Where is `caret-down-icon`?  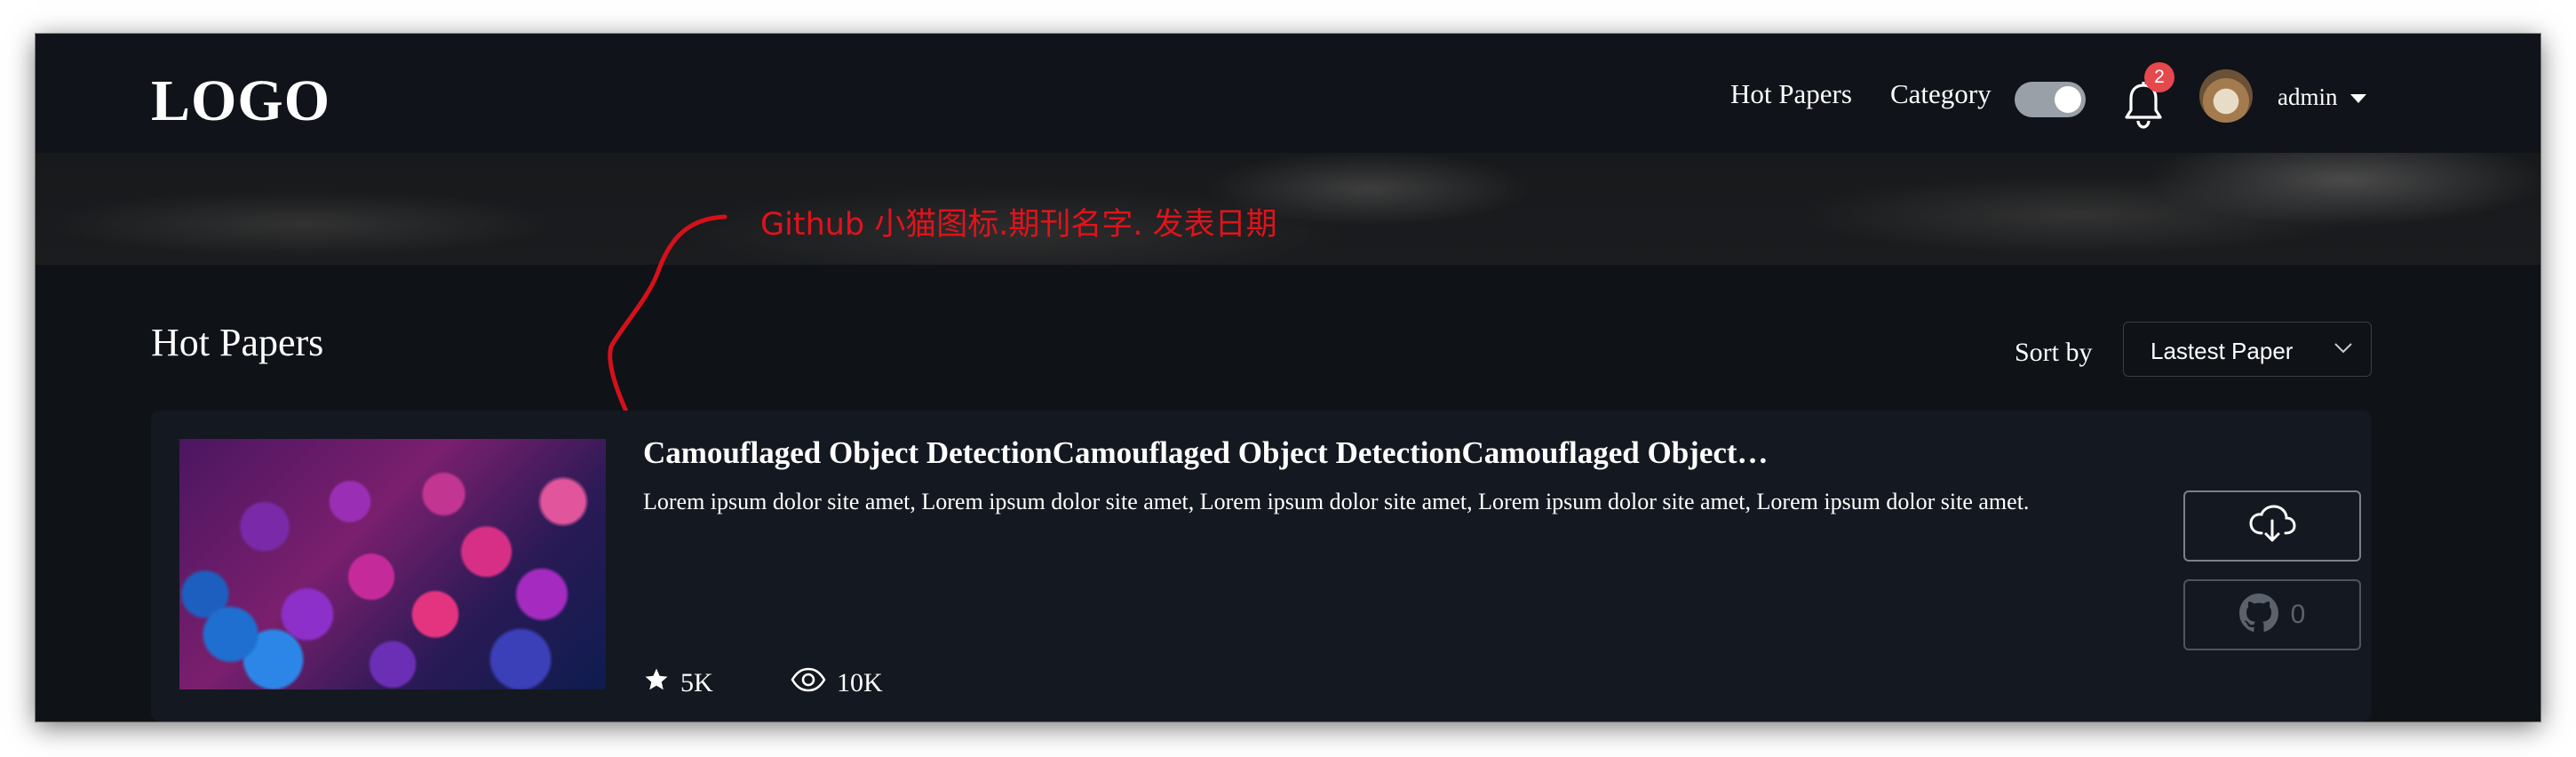
caret-down-icon is located at coordinates (2358, 99).